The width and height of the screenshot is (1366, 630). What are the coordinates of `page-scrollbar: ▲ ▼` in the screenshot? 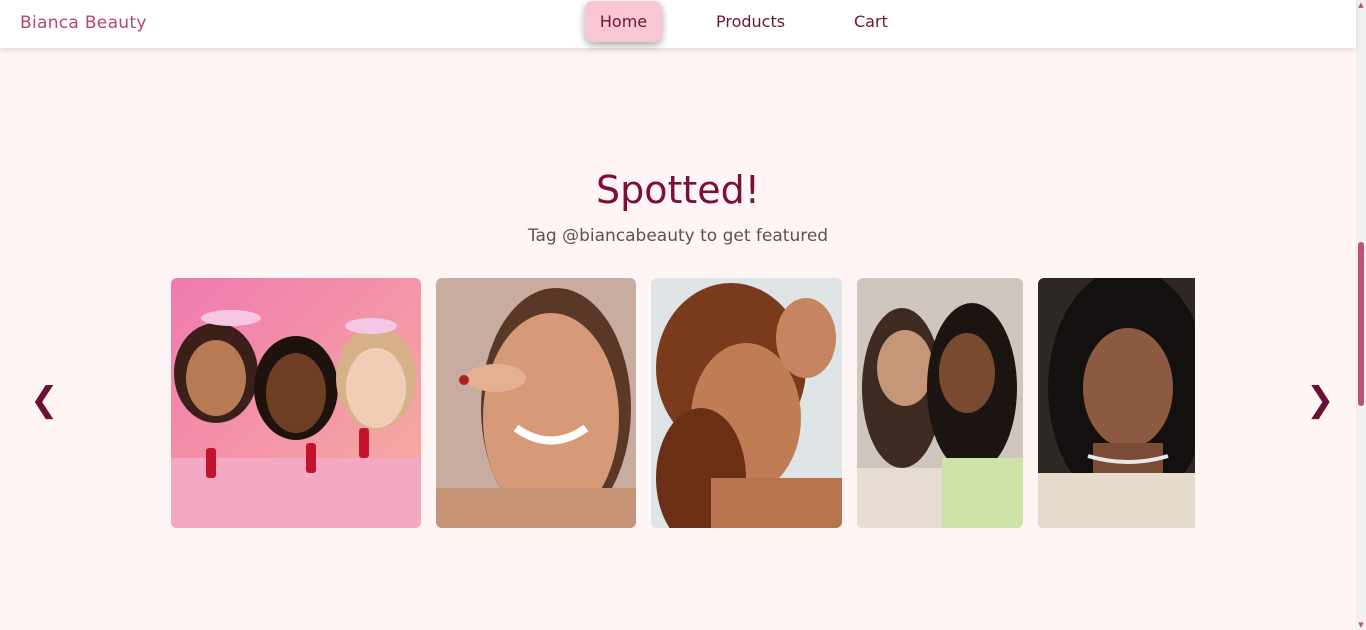 It's located at (1361, 315).